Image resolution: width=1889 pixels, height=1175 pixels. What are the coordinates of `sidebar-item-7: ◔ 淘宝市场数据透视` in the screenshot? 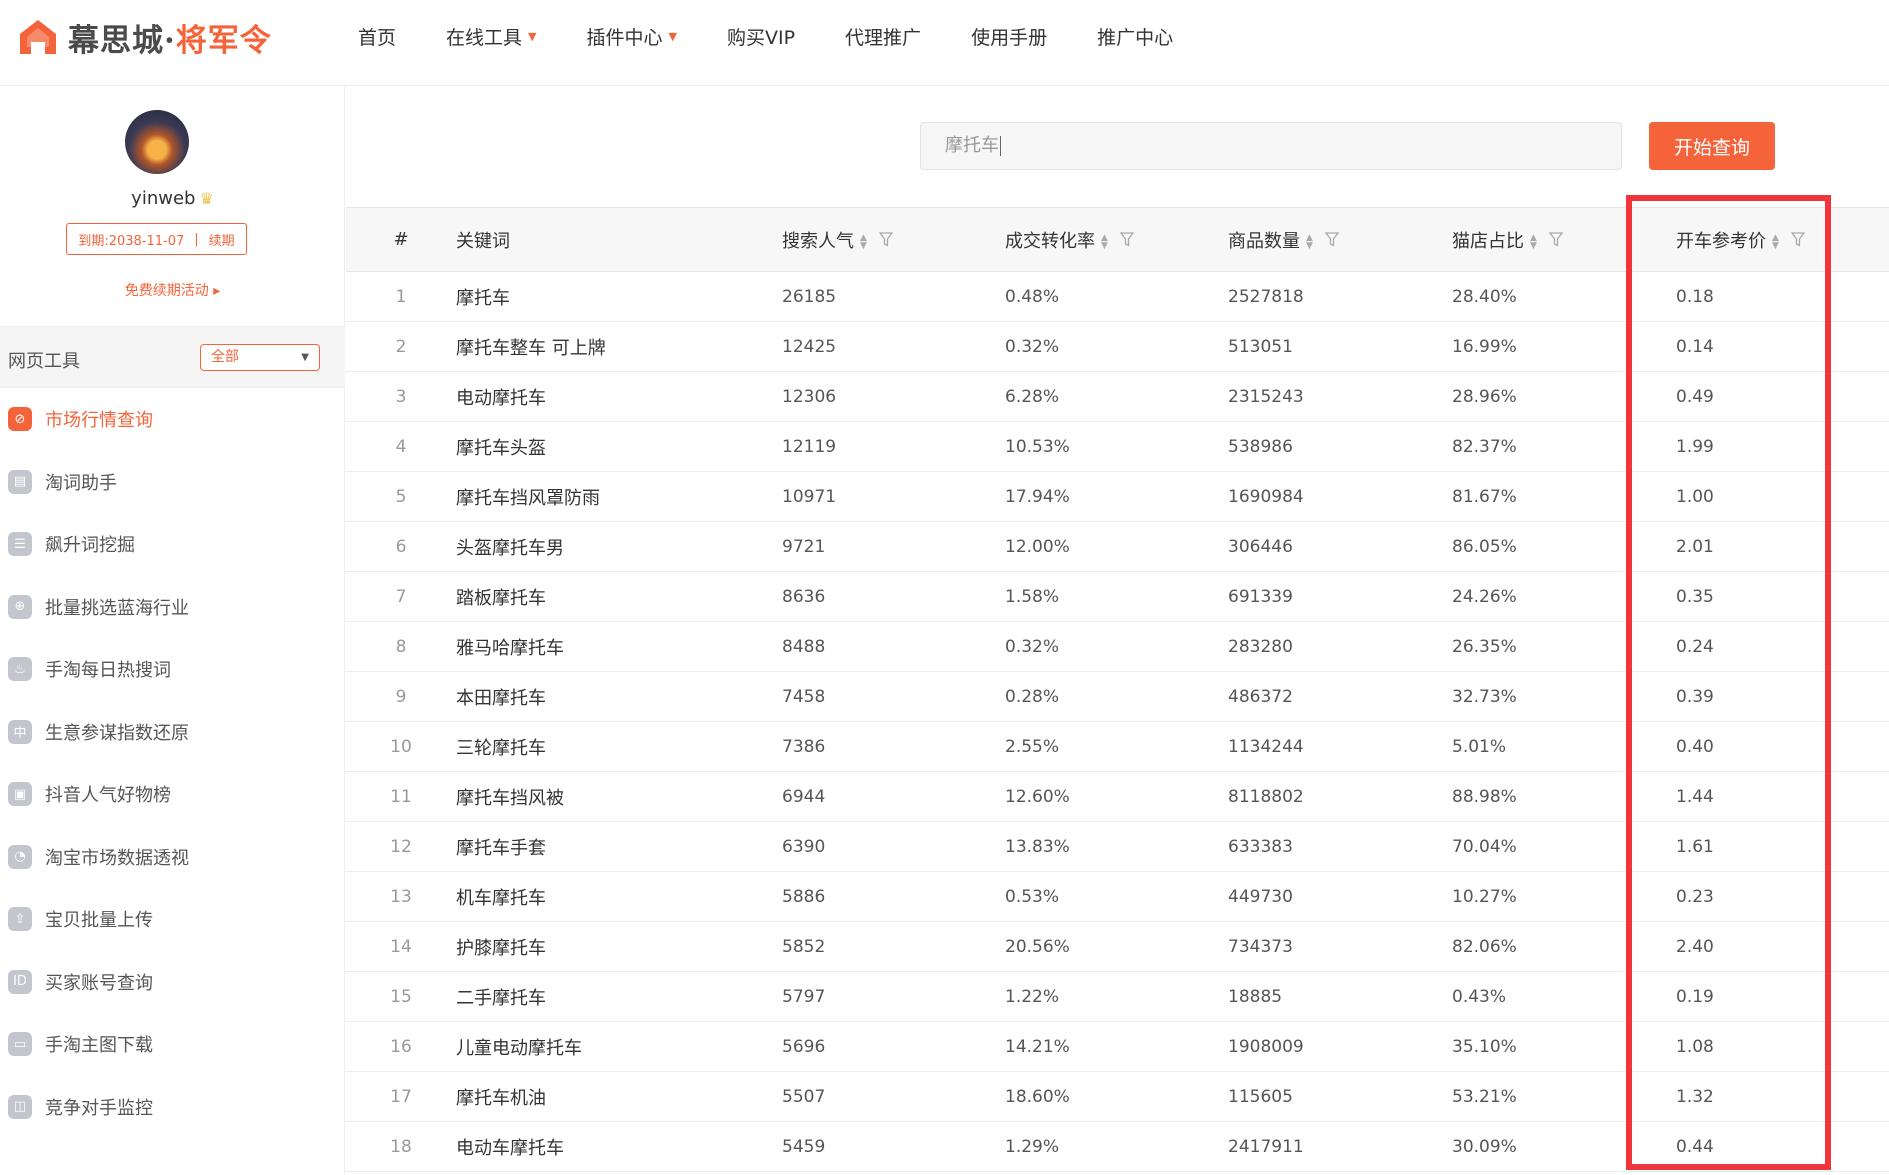 It's located at (172, 857).